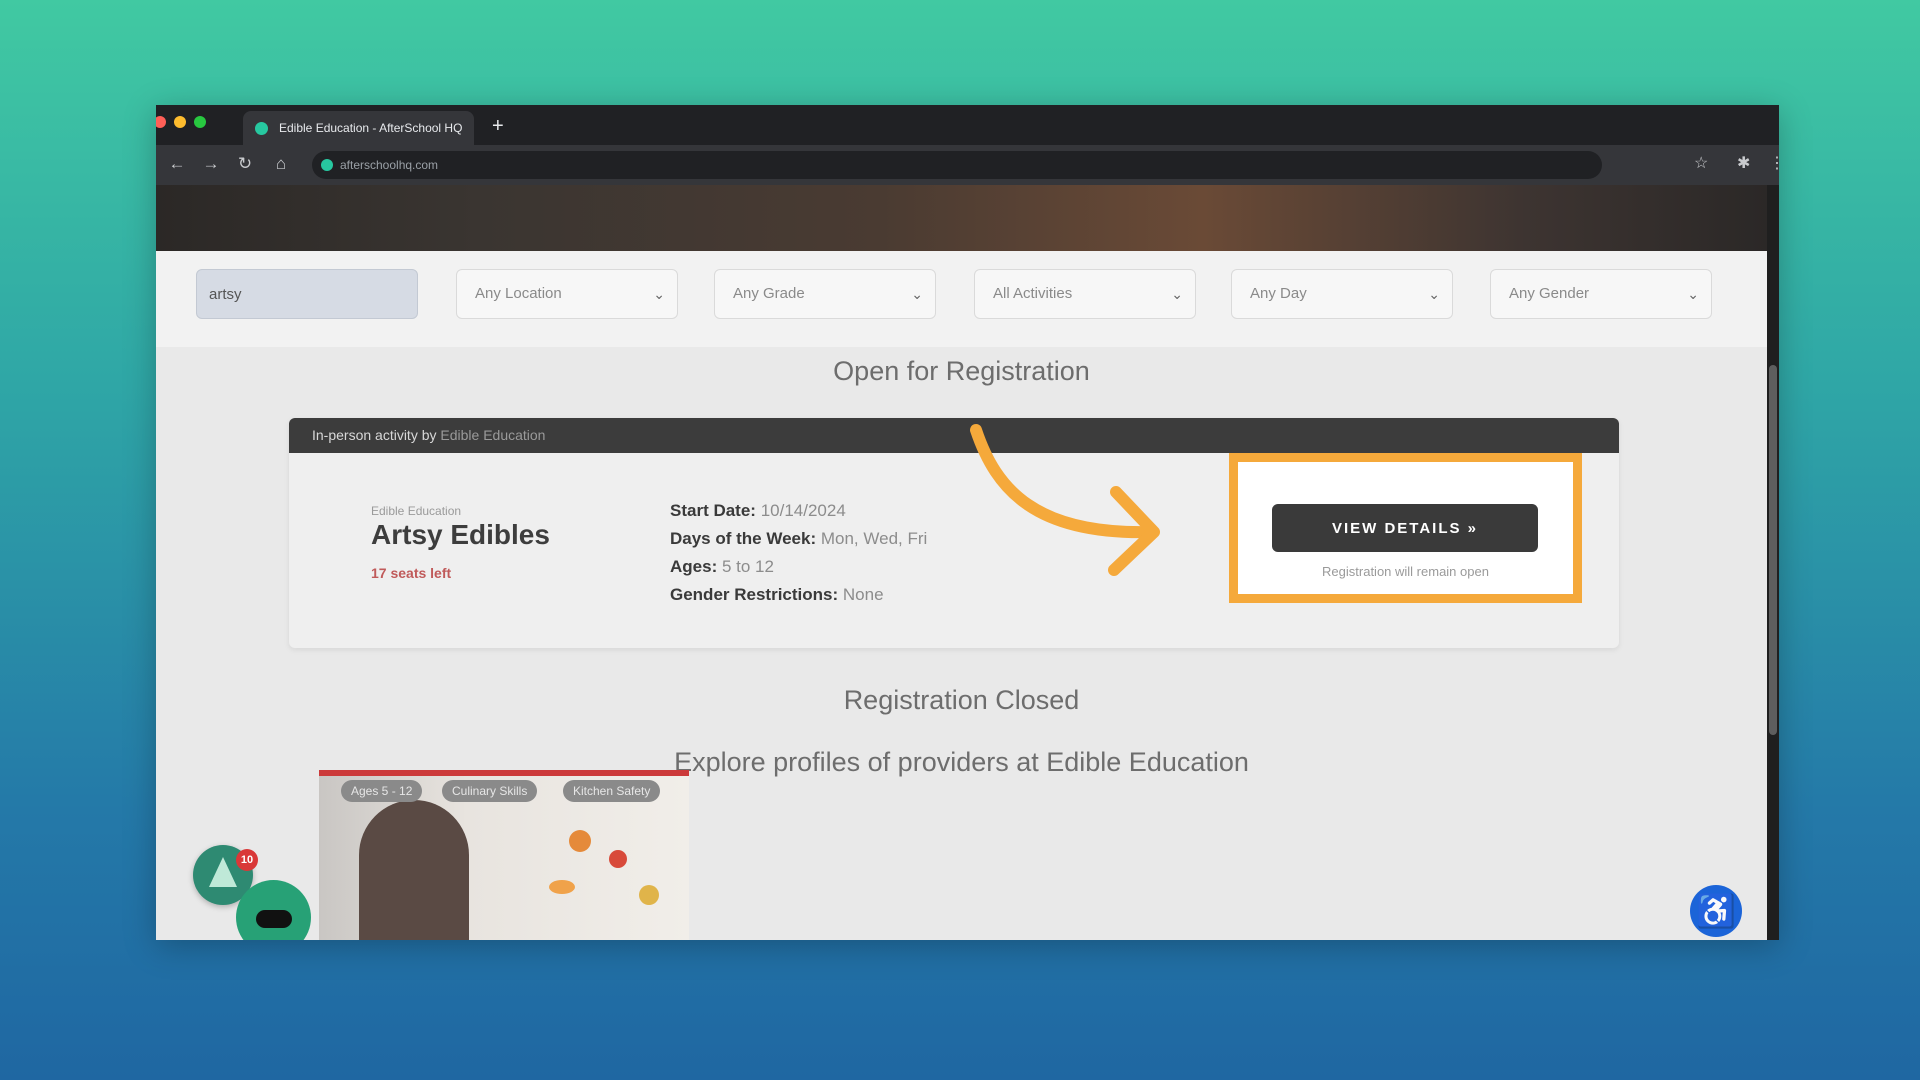 Image resolution: width=1920 pixels, height=1080 pixels. Describe the element at coordinates (1405, 571) in the screenshot. I see `registration-note: Registration will remain open` at that location.